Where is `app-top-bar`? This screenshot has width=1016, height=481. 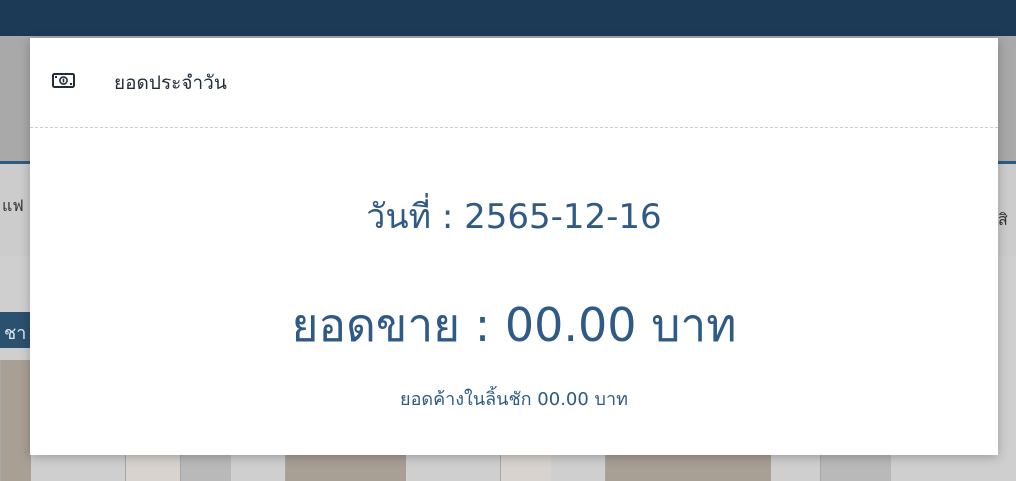 app-top-bar is located at coordinates (508, 18).